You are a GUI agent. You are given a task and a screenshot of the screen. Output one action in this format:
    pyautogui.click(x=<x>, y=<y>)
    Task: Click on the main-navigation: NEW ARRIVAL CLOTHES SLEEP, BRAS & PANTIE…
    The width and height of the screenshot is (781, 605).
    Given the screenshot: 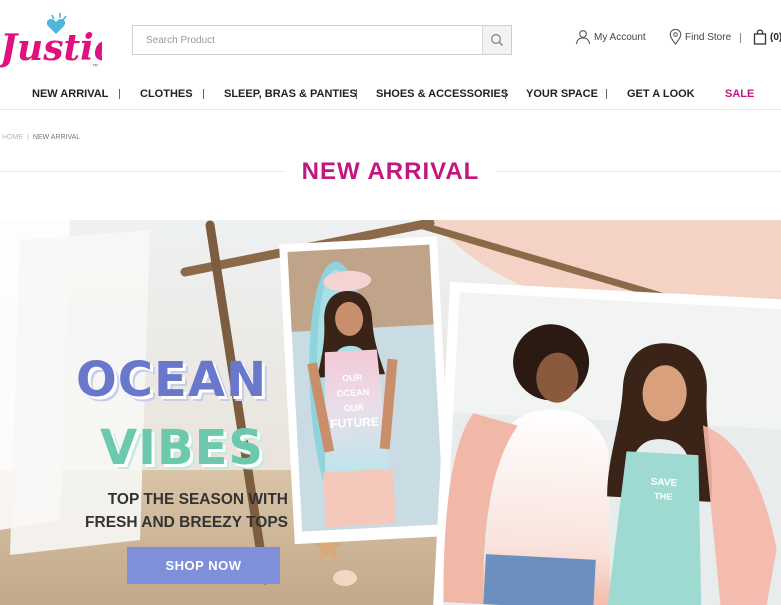 What is the action you would take?
    pyautogui.click(x=390, y=95)
    